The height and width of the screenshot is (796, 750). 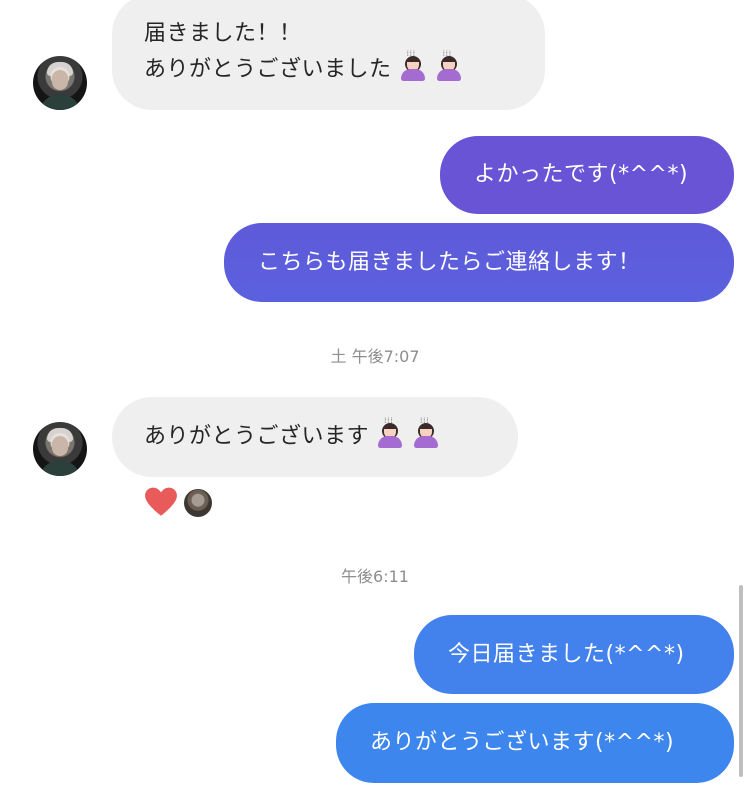 I want to click on reactor-avatar, so click(x=198, y=503).